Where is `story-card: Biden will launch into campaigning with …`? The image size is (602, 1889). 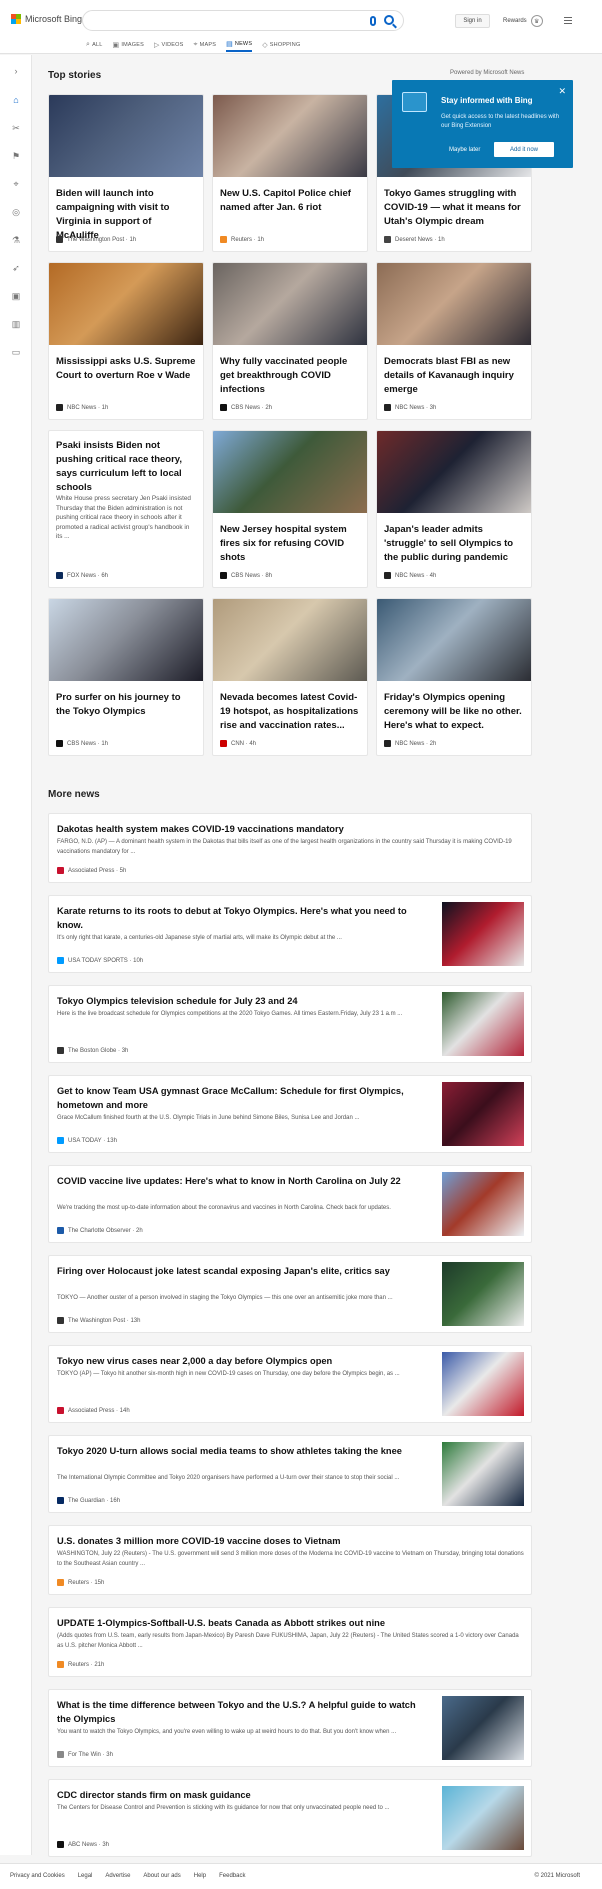
story-card: Biden will launch into campaigning with … is located at coordinates (126, 173).